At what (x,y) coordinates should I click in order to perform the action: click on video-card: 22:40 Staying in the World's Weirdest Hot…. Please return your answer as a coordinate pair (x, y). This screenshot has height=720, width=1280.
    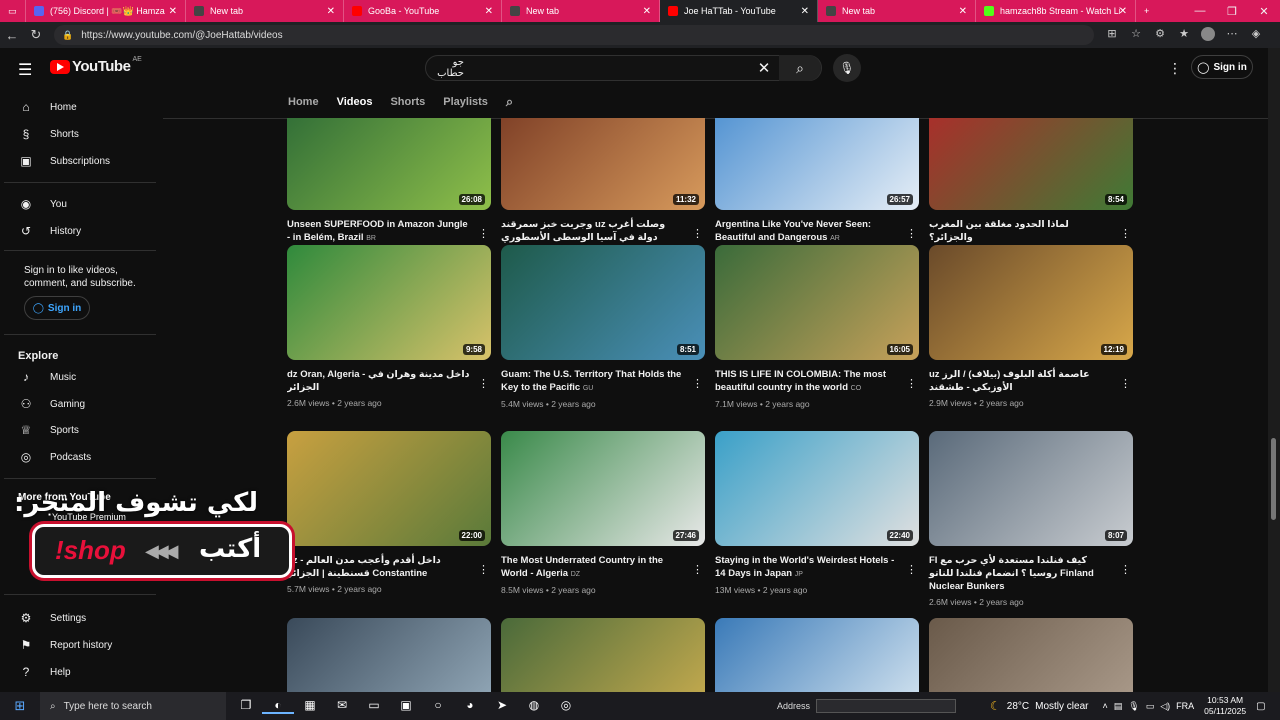
    Looking at the image, I should click on (817, 513).